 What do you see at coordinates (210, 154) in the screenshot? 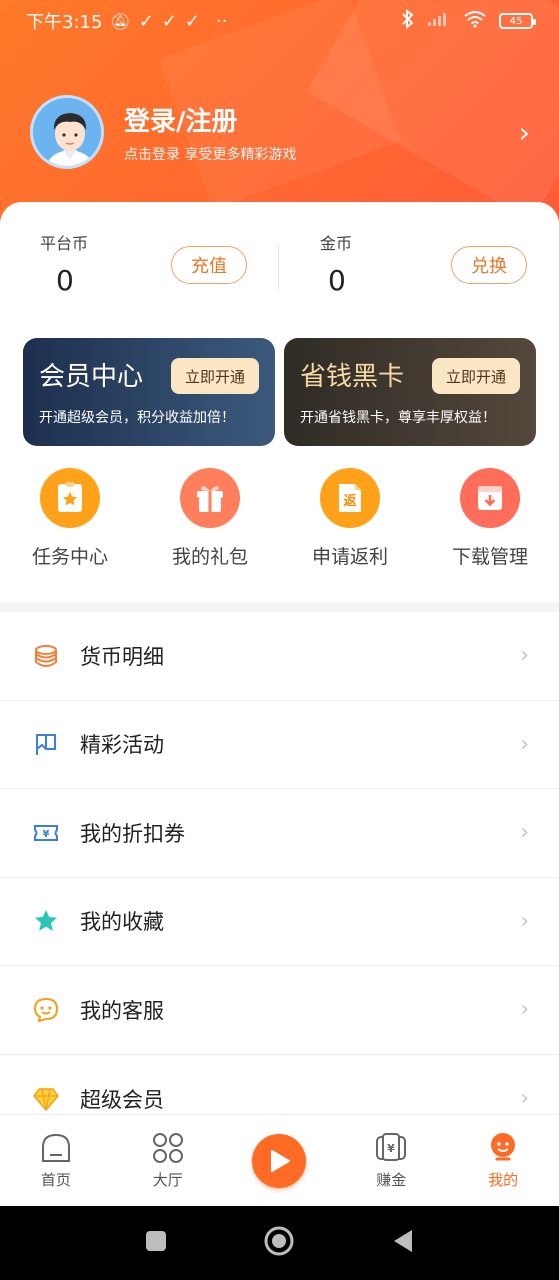
I see `login-subtitle: 点击登录 享受更多精彩游戏` at bounding box center [210, 154].